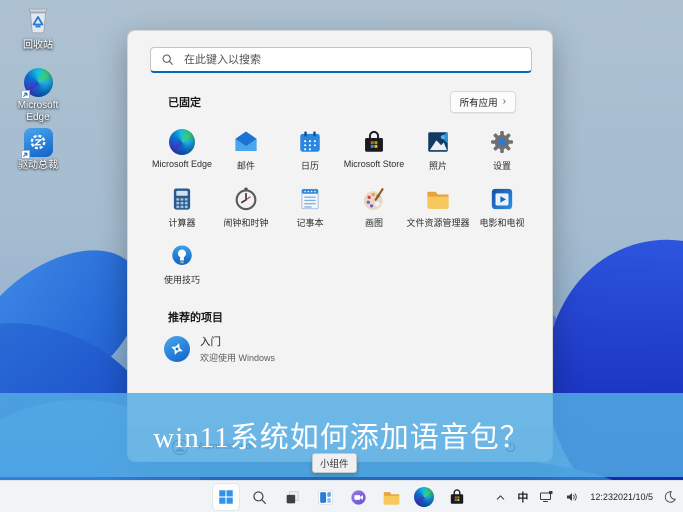 The width and height of the screenshot is (683, 512). I want to click on store-button, so click(457, 497).